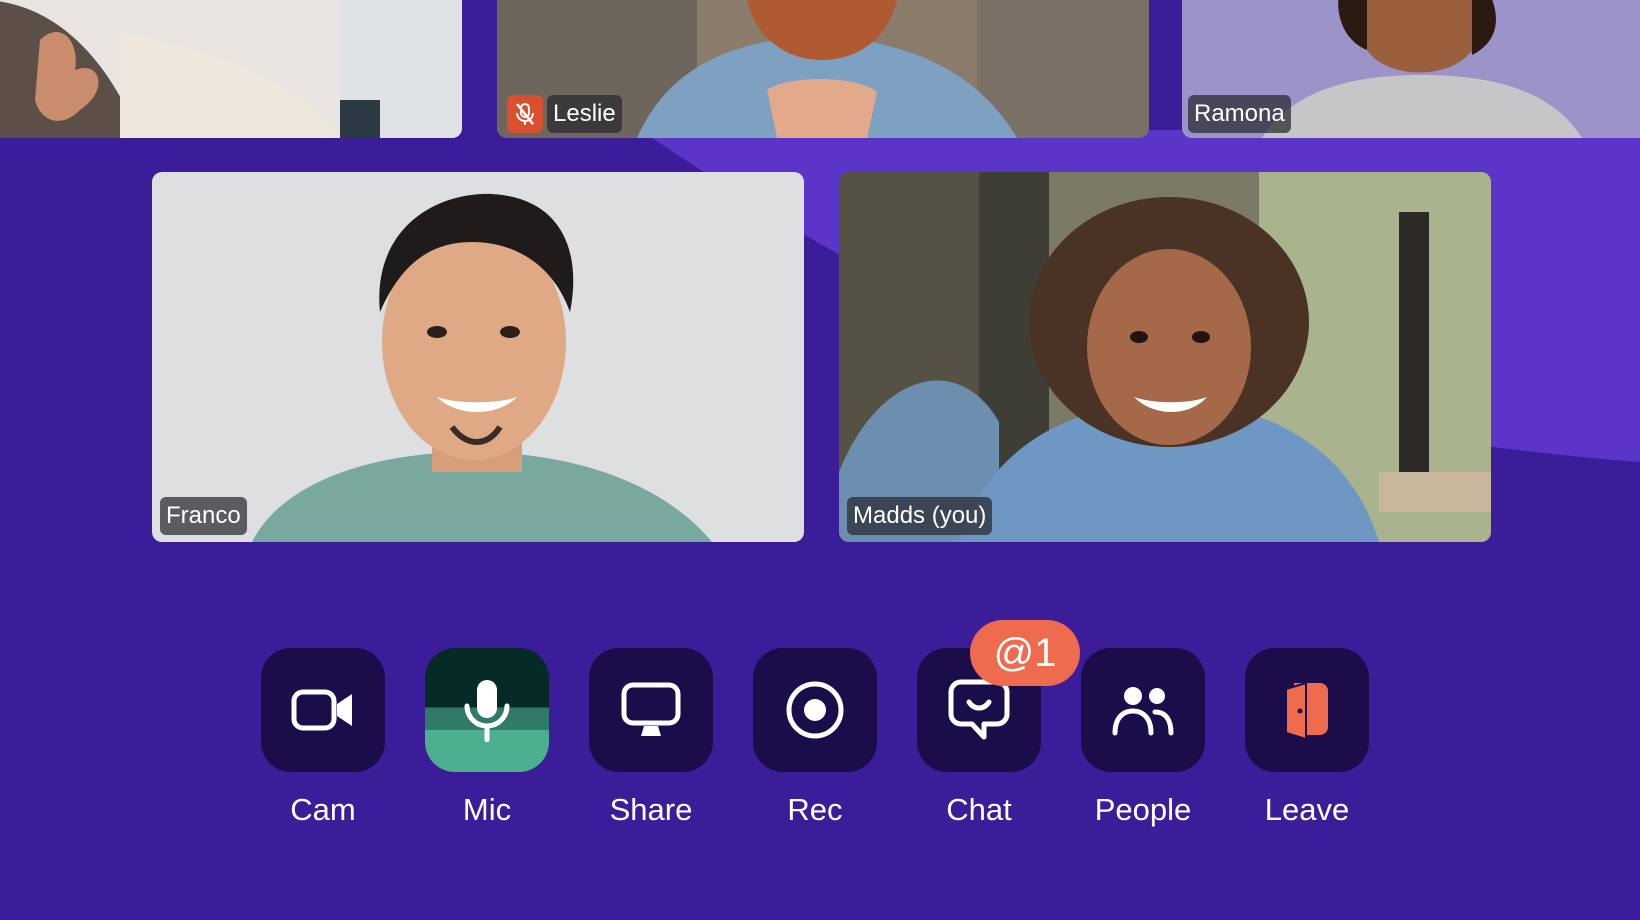  What do you see at coordinates (651, 809) in the screenshot?
I see `control-label: Share` at bounding box center [651, 809].